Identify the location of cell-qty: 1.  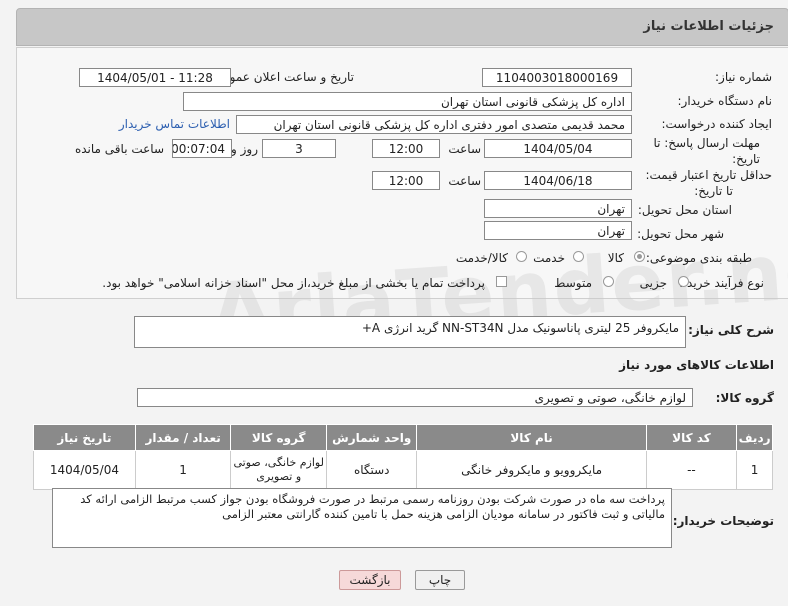
(183, 470).